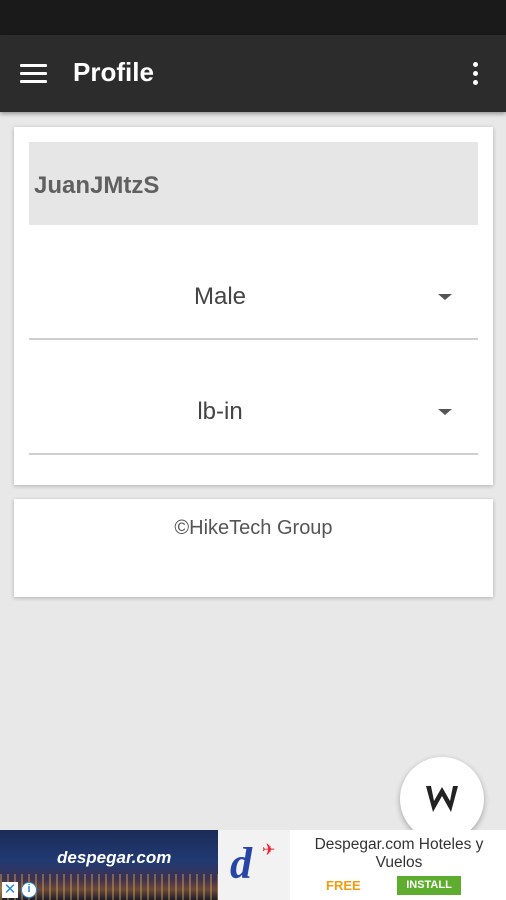  I want to click on ad-app-logo: d ✈, so click(254, 865).